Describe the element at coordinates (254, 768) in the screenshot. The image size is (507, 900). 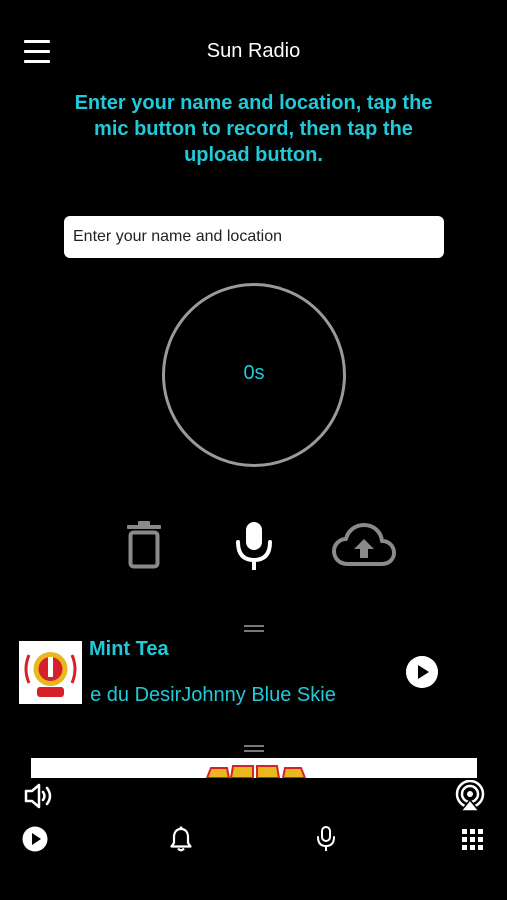
I see `artwork-banner` at that location.